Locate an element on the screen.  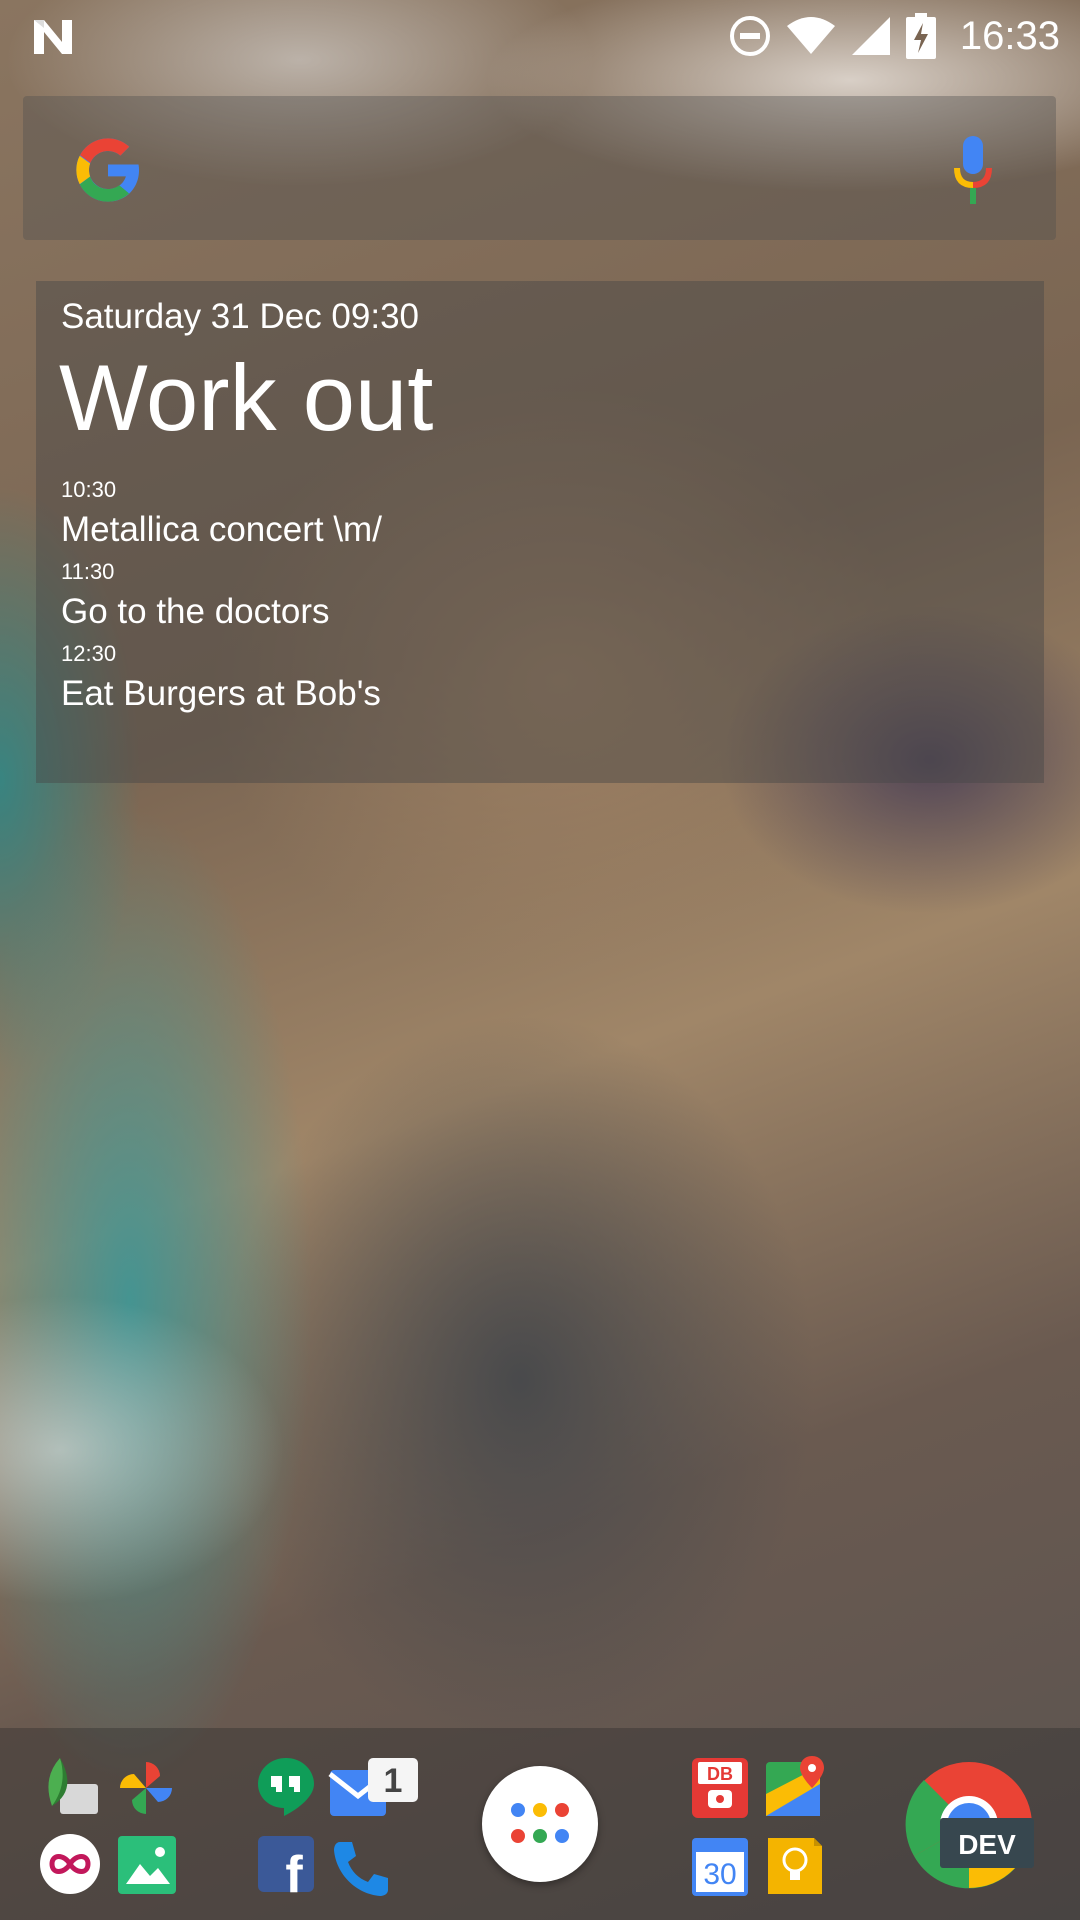
chrome-dev-icon: DEV is located at coordinates (969, 1825).